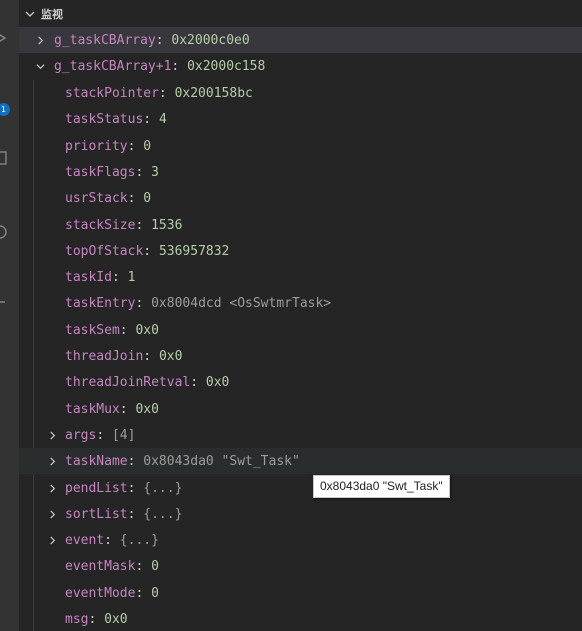 This screenshot has width=582, height=631. What do you see at coordinates (381, 486) in the screenshot?
I see `value-tooltip: 0x8043da0 "Swt_Task"` at bounding box center [381, 486].